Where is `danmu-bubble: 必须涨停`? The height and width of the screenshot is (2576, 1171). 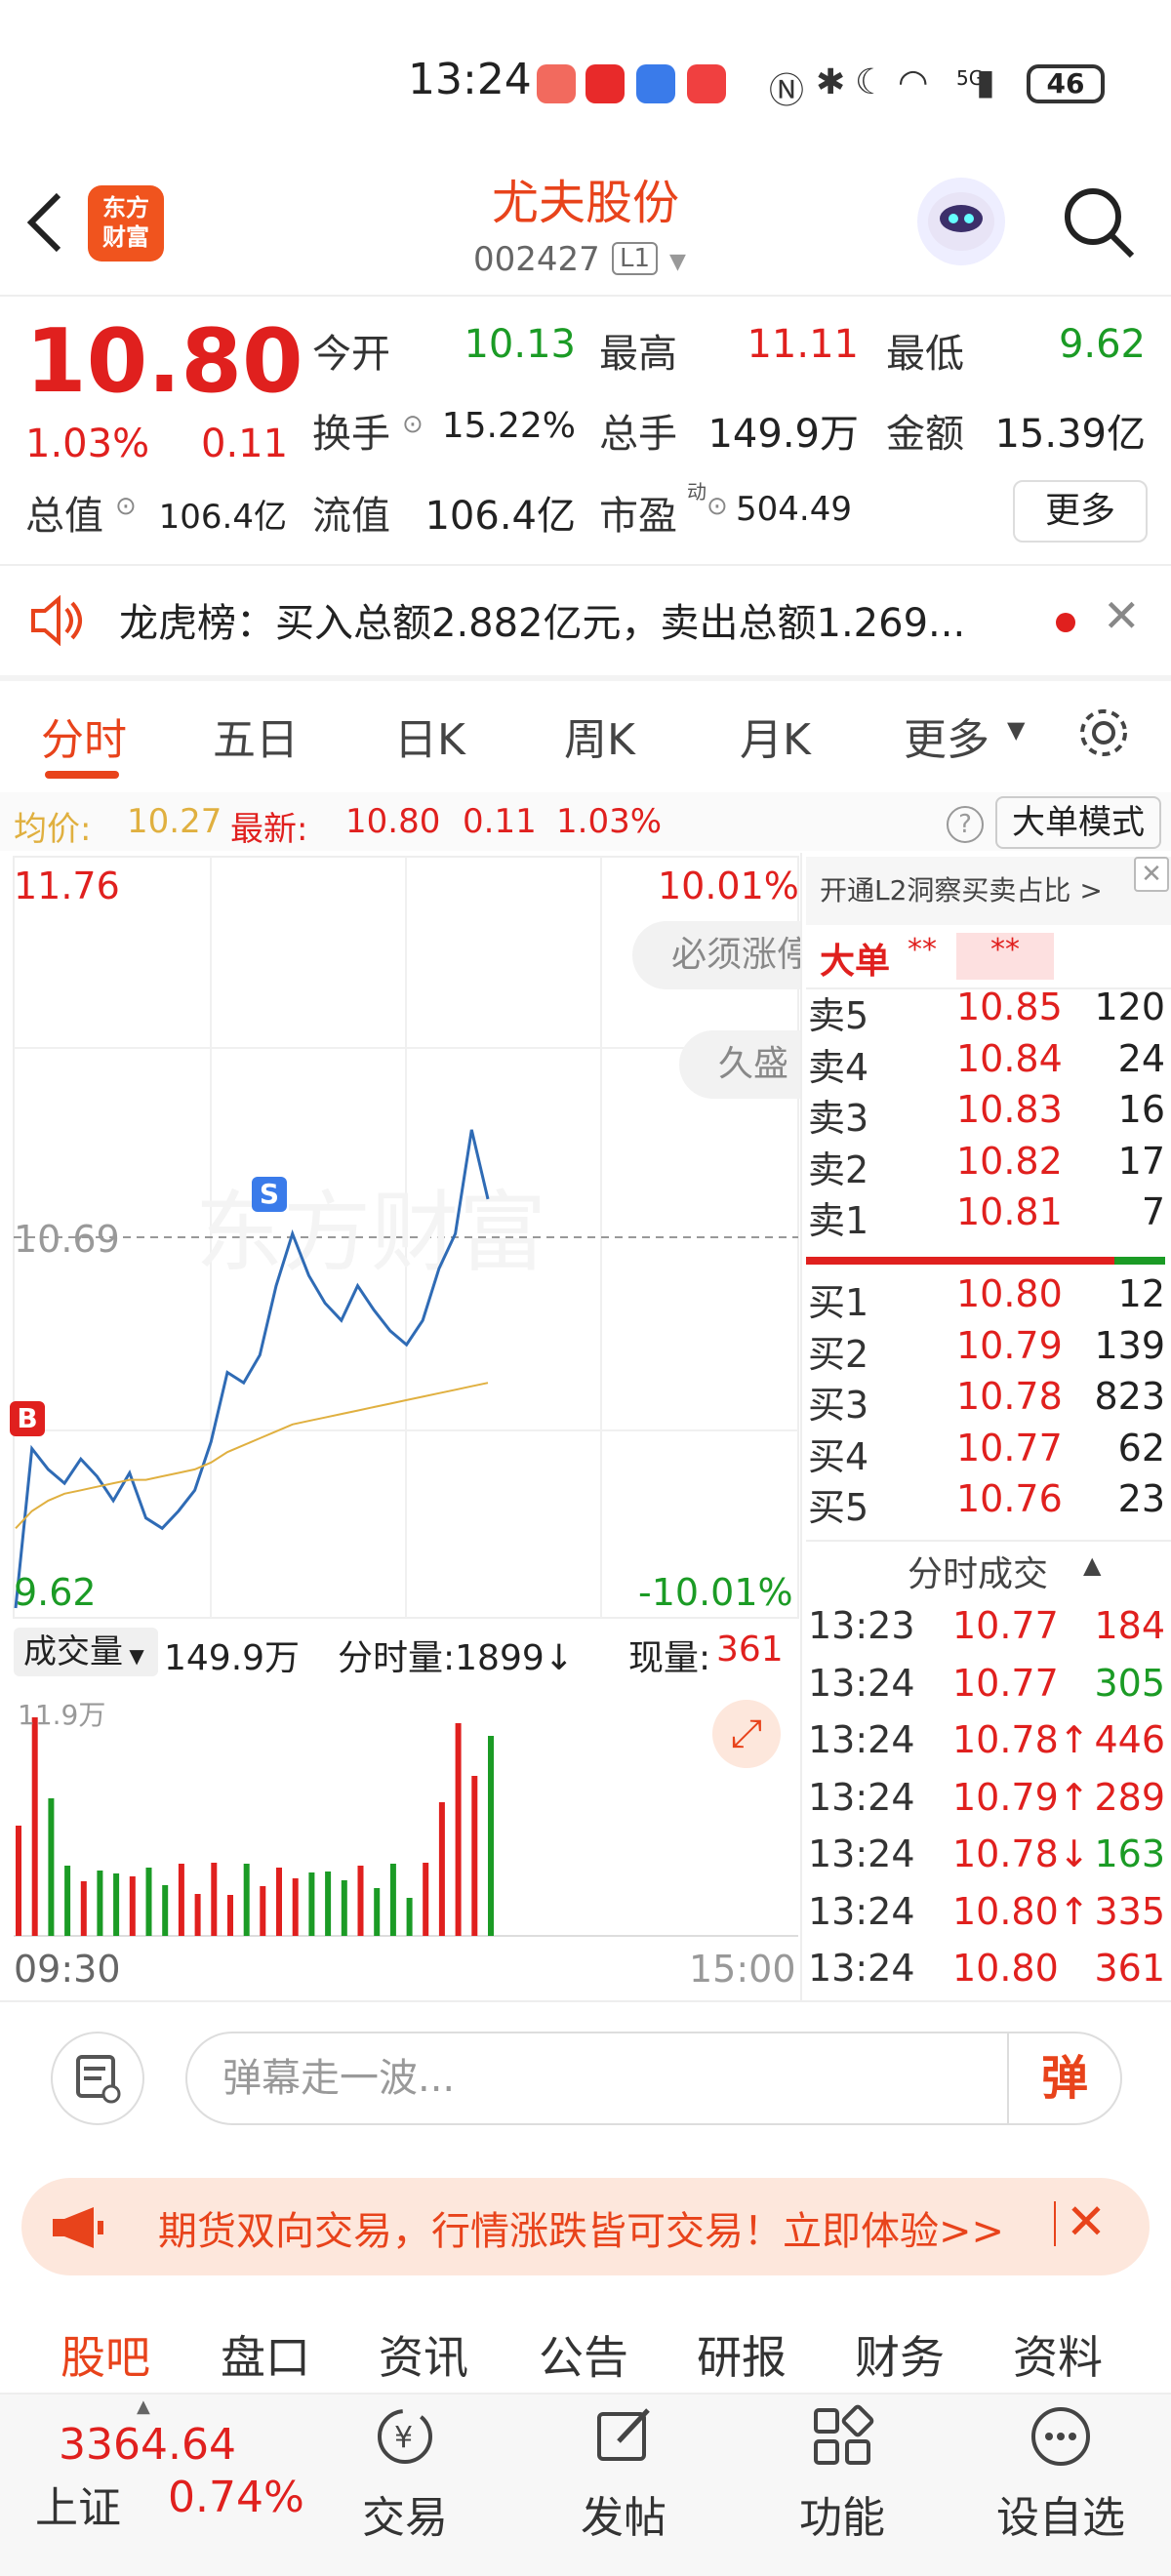 danmu-bubble: 必须涨停 is located at coordinates (716, 955).